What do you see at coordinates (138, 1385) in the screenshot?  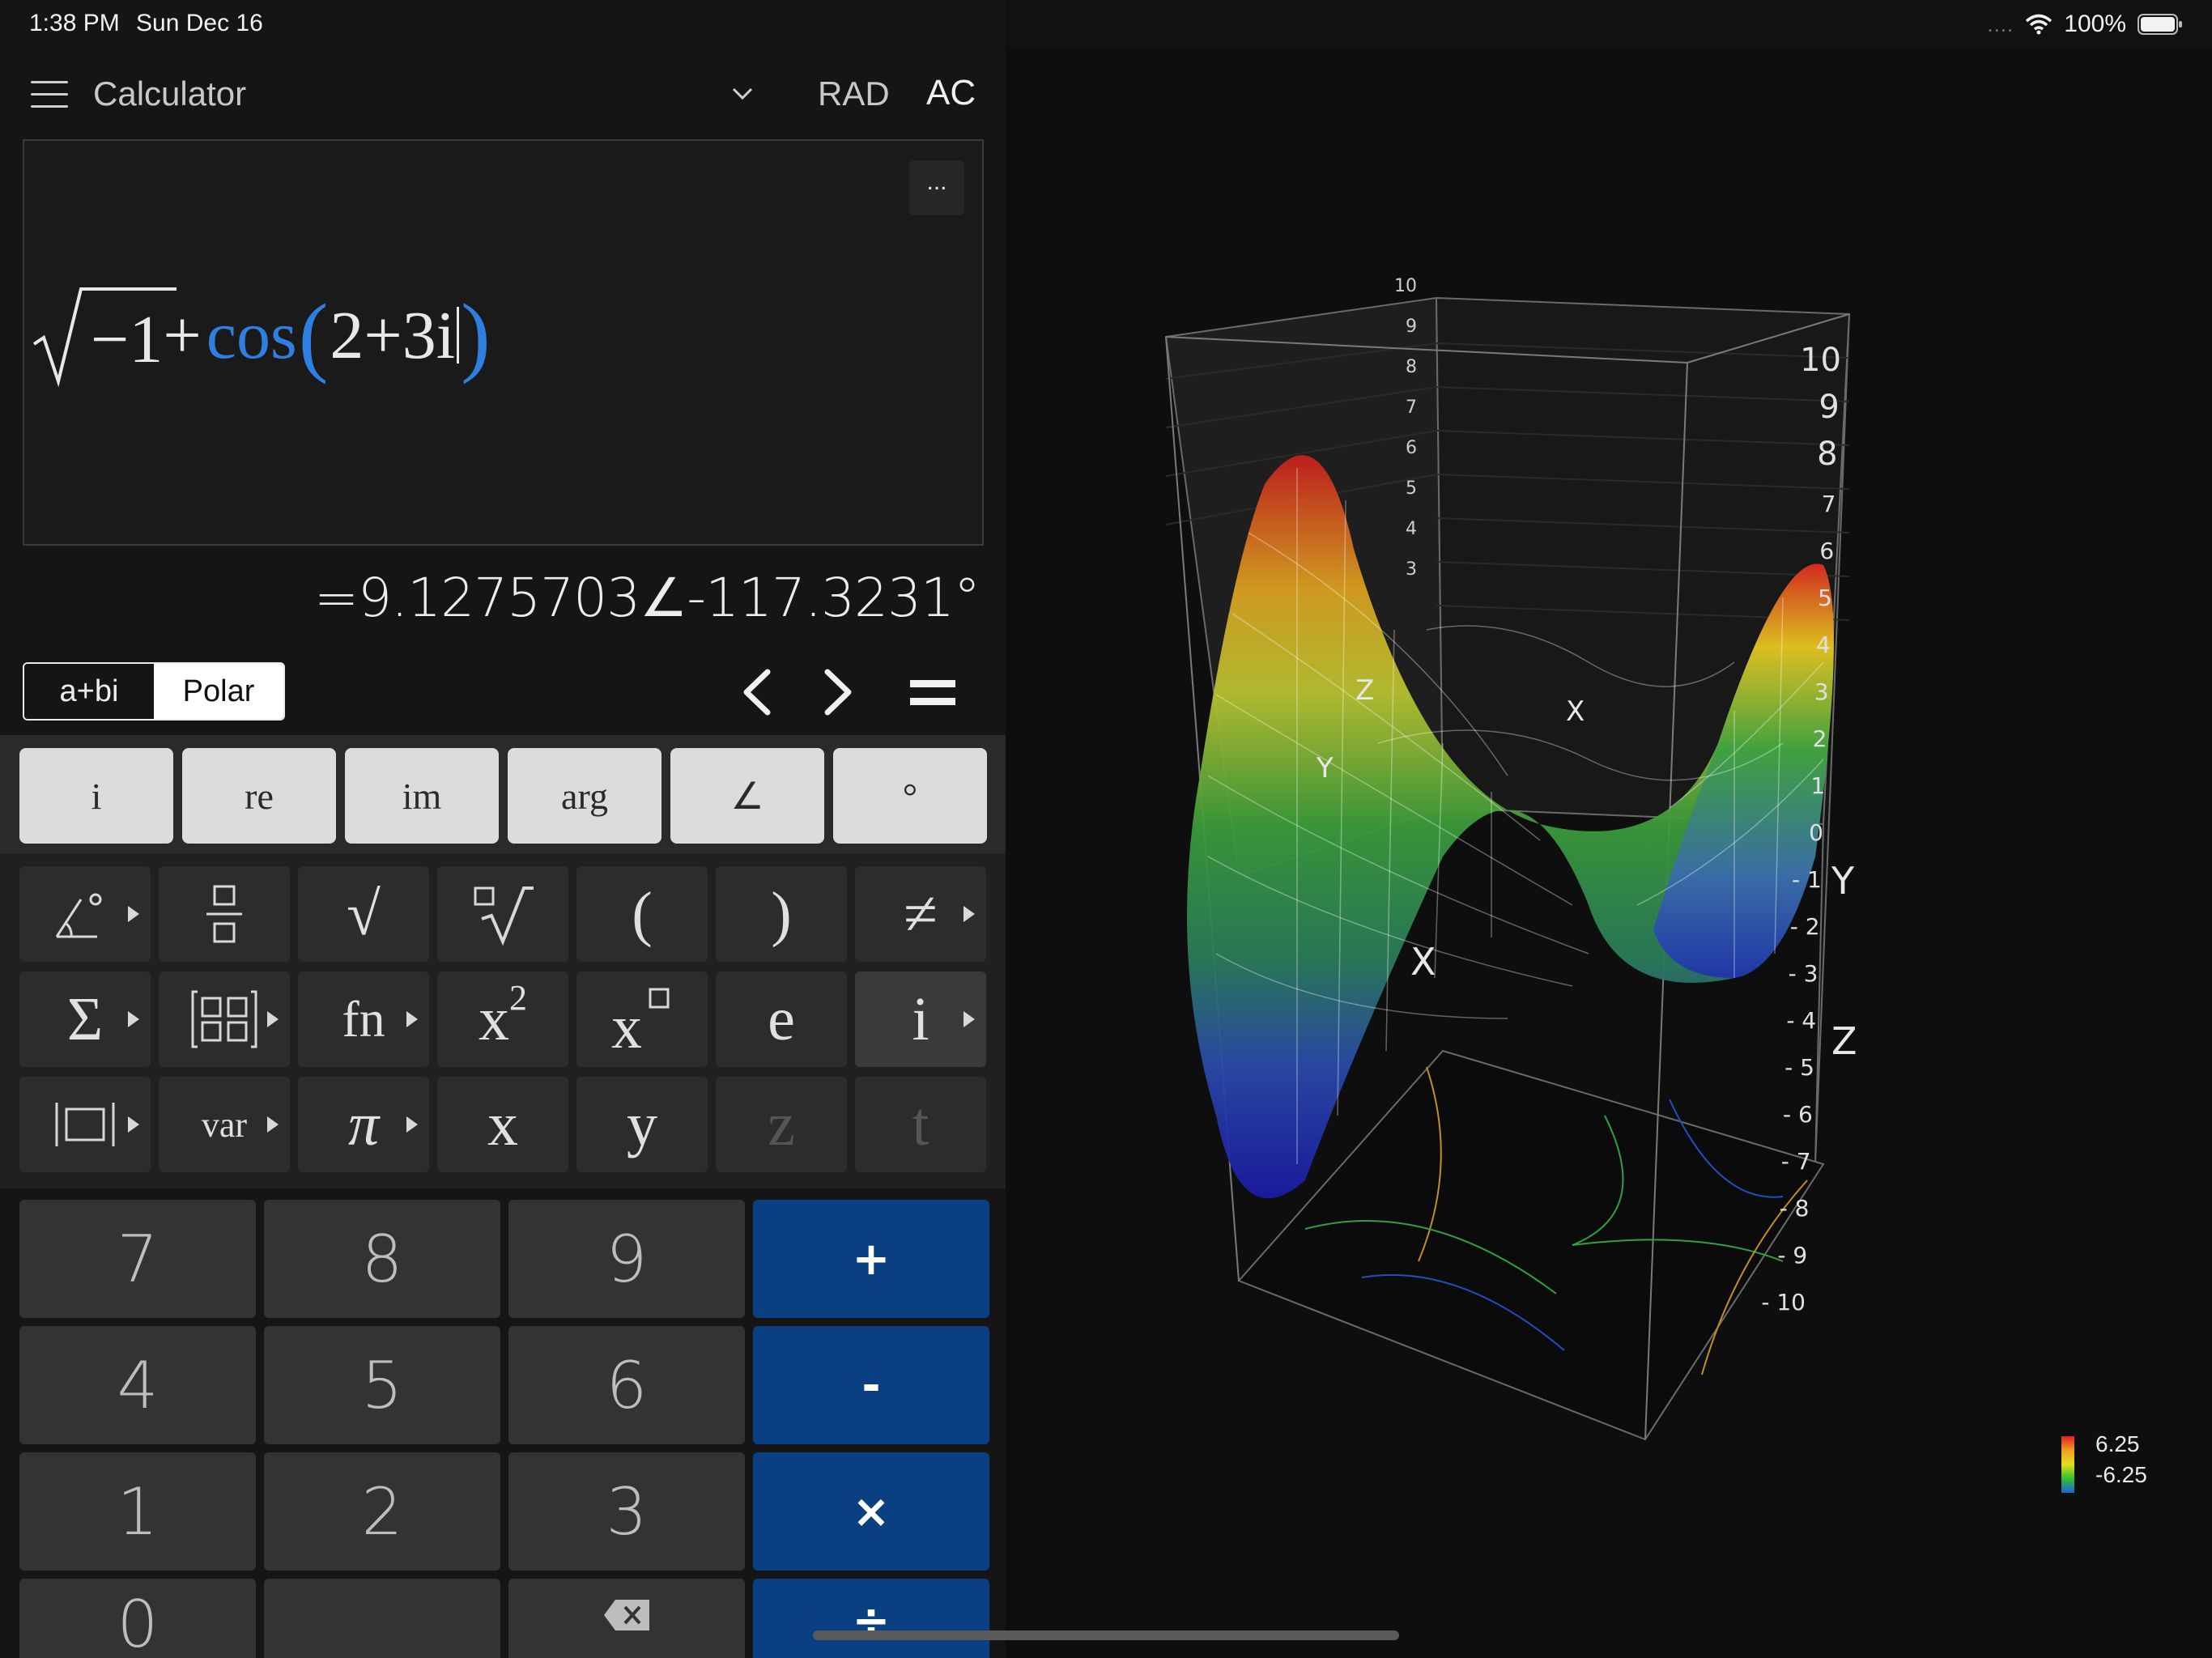 I see `digit-4-key: 4` at bounding box center [138, 1385].